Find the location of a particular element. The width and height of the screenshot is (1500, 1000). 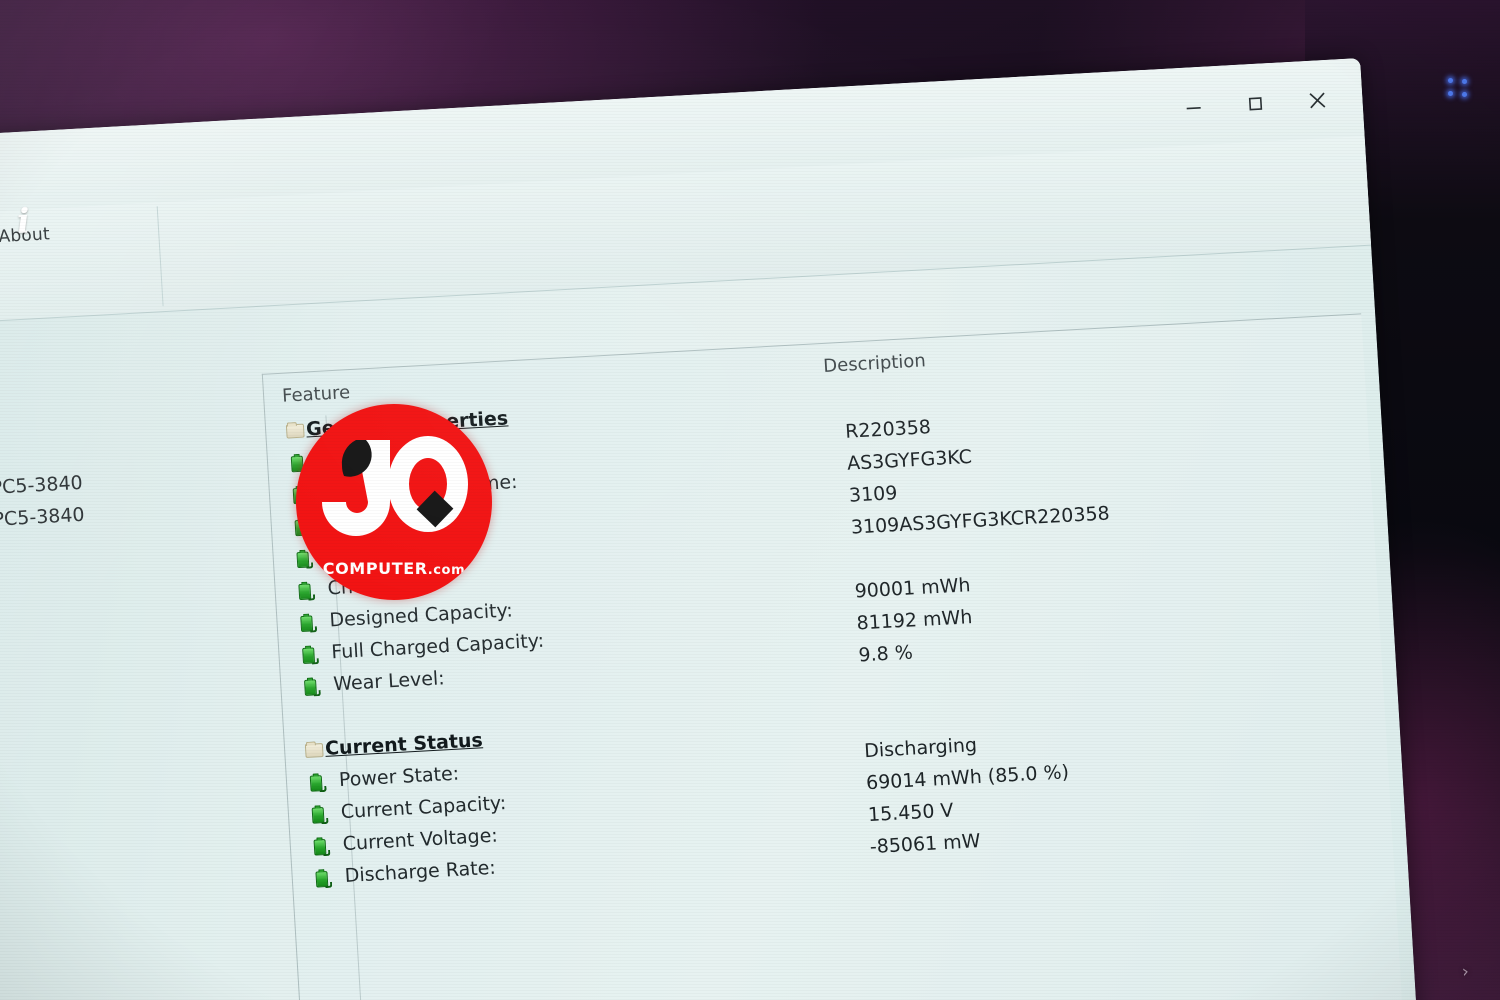

toolbar-item-label: About is located at coordinates (39, 236).